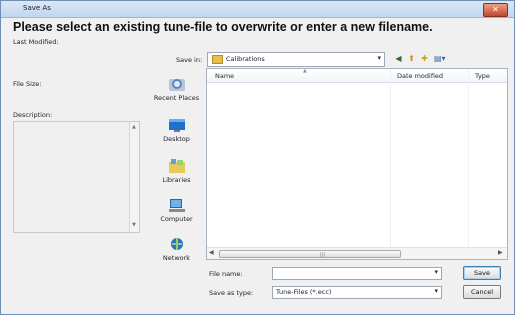 The height and width of the screenshot is (315, 515). What do you see at coordinates (76, 177) in the screenshot?
I see `description-box: ▲ ▼` at bounding box center [76, 177].